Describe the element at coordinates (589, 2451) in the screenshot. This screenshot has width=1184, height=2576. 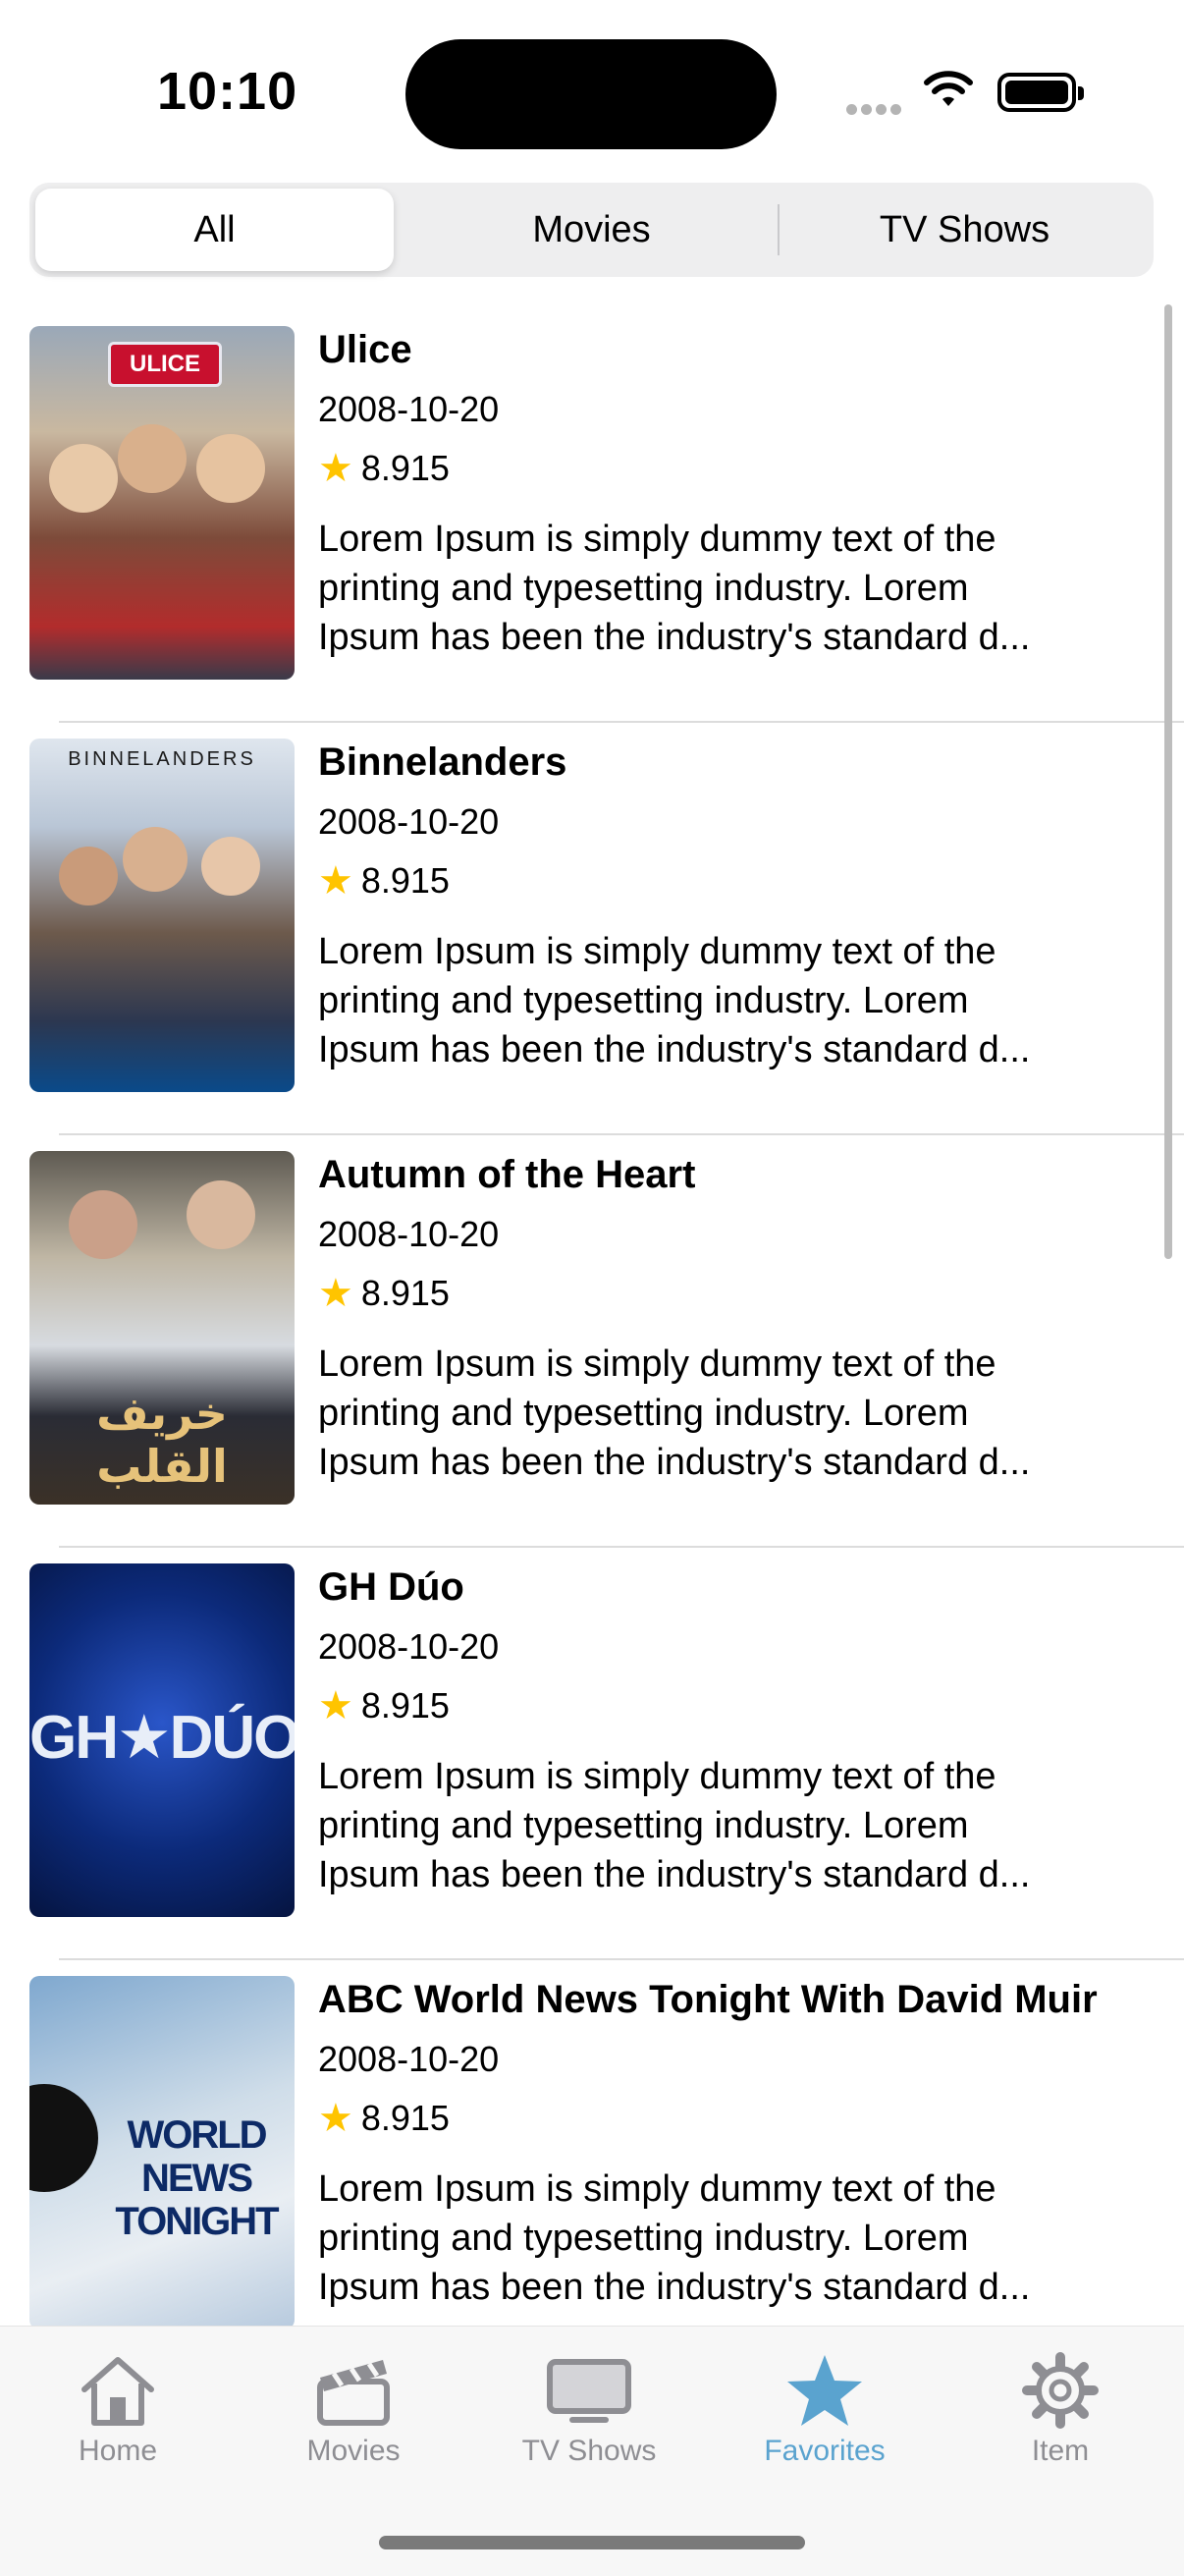
I see `tab-label: TV Shows` at that location.